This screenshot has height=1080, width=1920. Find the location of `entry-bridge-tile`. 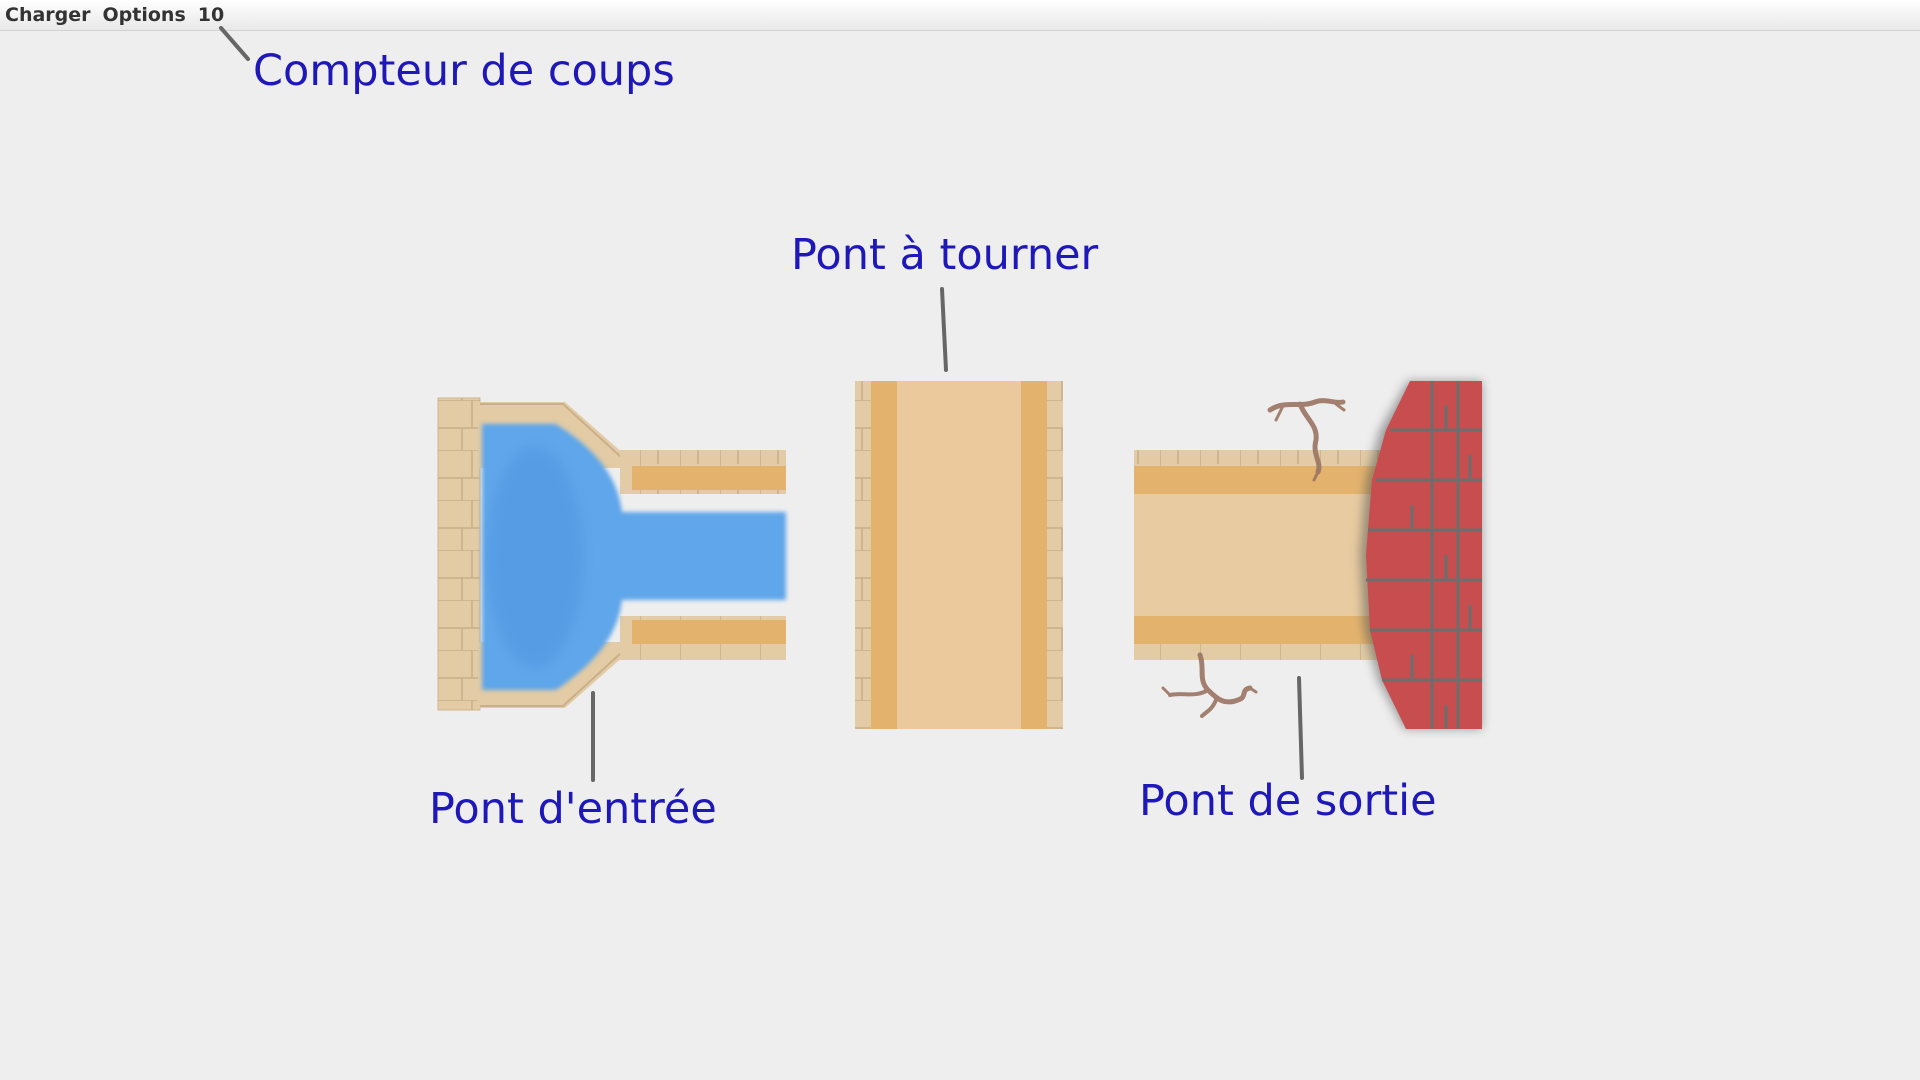

entry-bridge-tile is located at coordinates (611, 554).